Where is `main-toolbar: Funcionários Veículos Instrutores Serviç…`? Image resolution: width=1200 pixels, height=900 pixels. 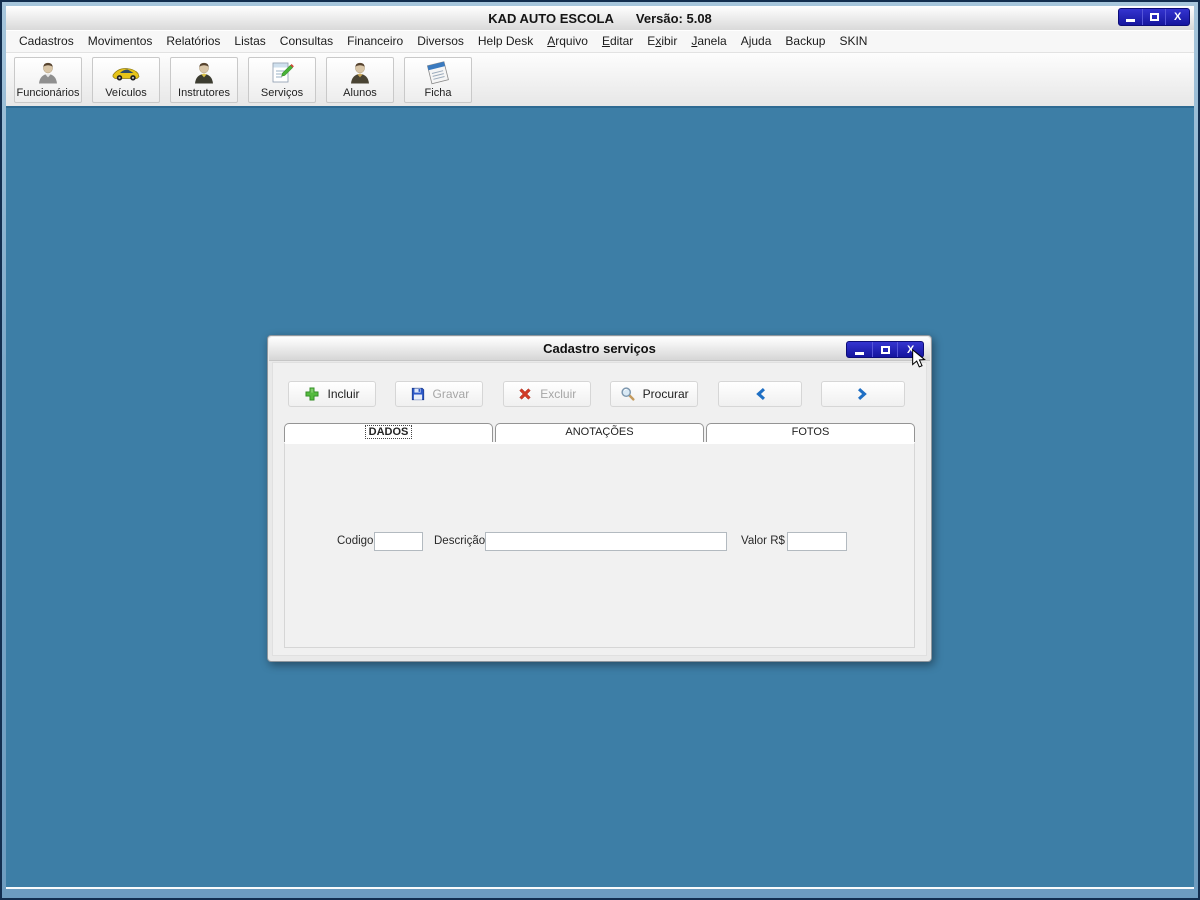
main-toolbar: Funcionários Veículos Instrutores Serviç… is located at coordinates (600, 80).